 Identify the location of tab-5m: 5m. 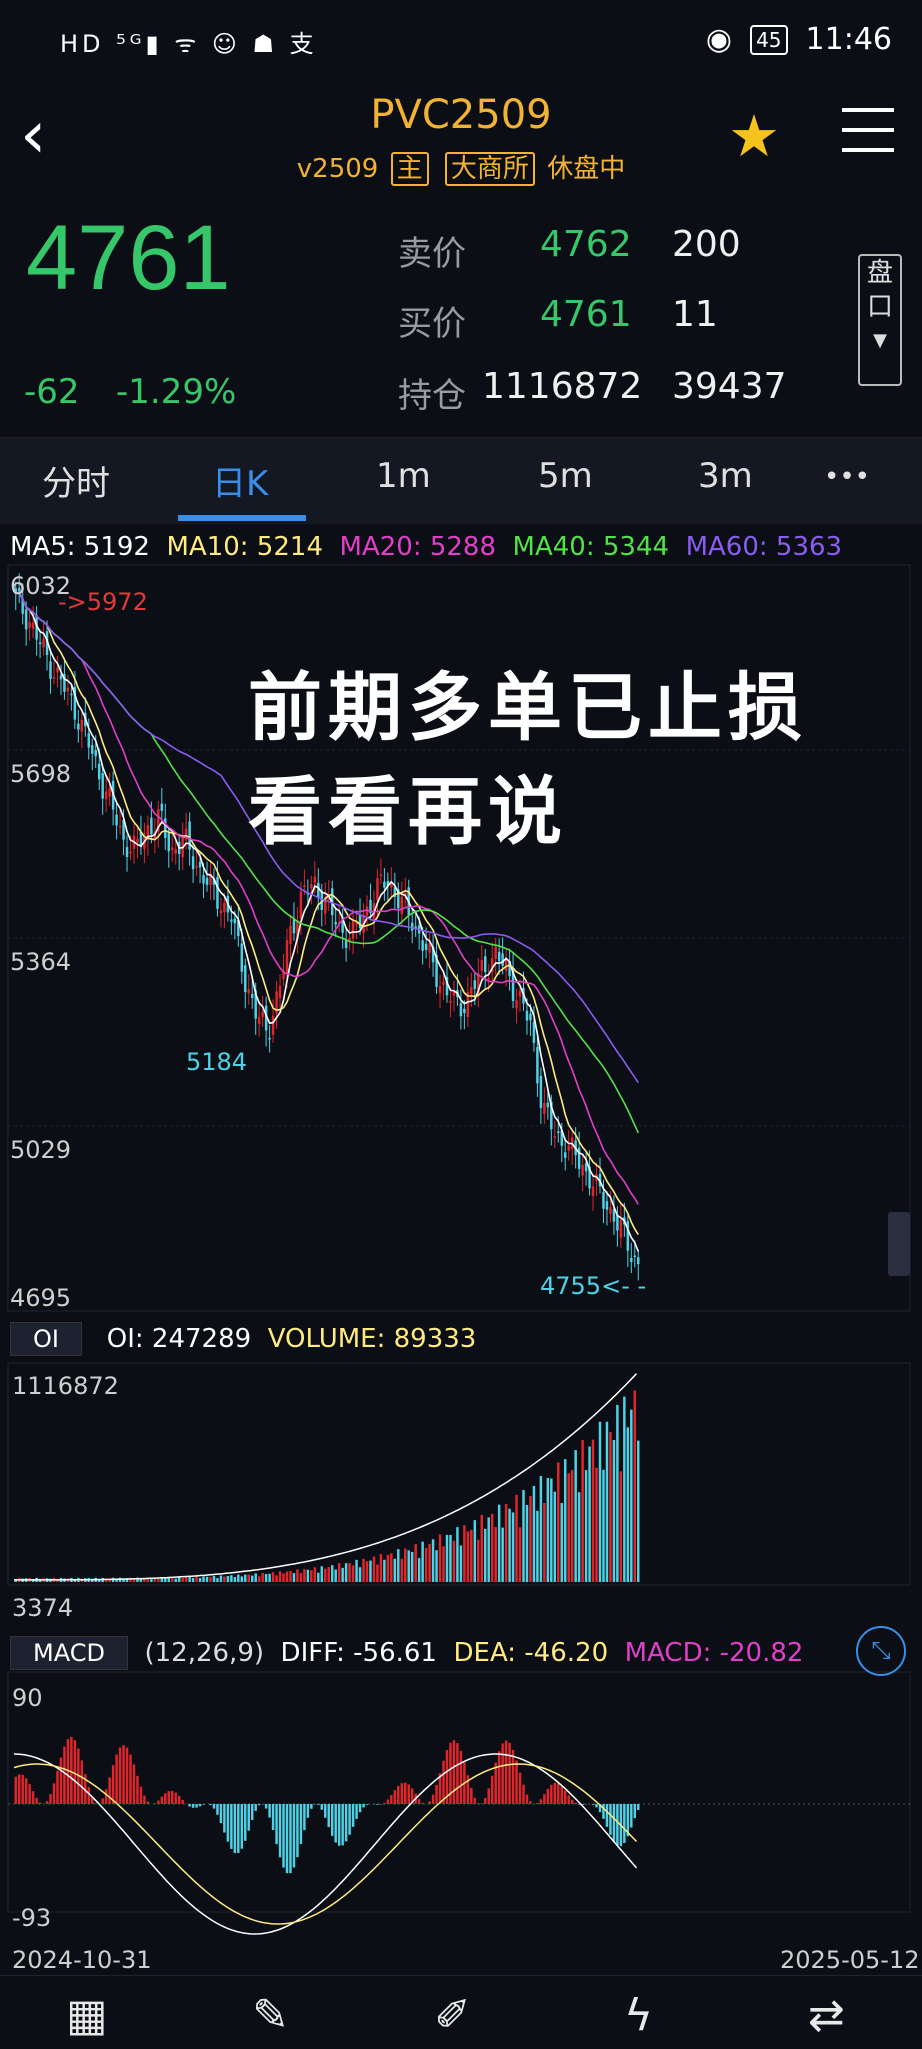
(565, 476).